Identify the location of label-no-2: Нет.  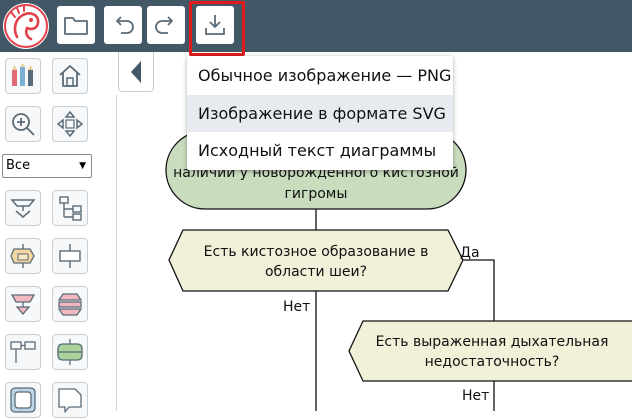
(475, 396).